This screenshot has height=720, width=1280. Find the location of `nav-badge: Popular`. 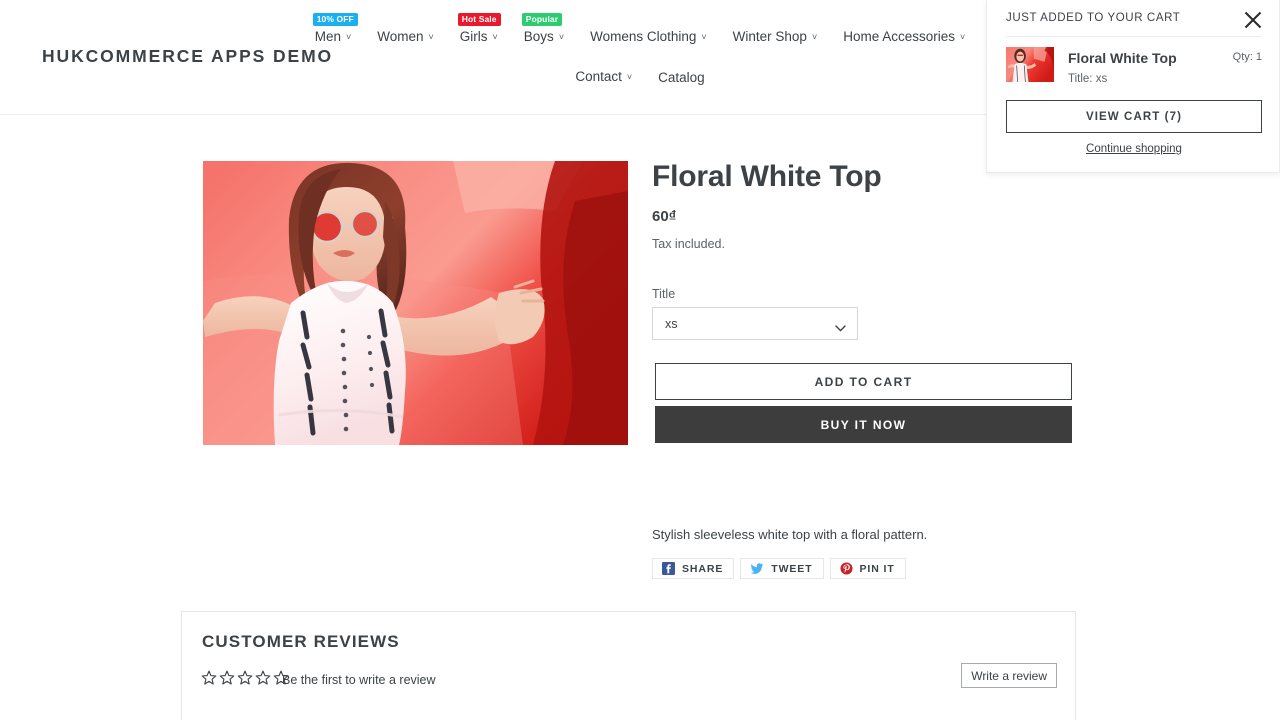

nav-badge: Popular is located at coordinates (542, 19).